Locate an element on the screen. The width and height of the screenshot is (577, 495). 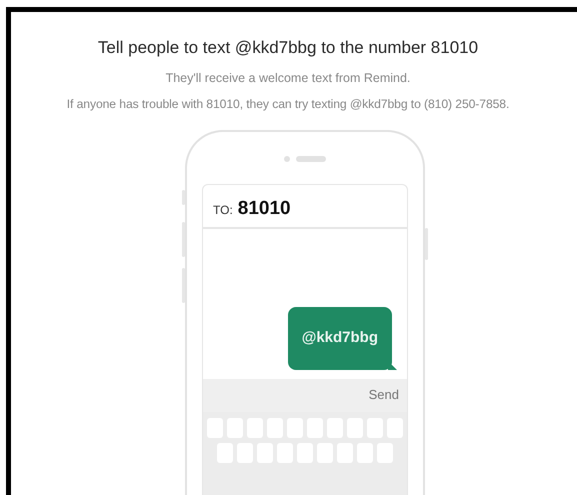
info-text: If anyone has trouble with 81010, they can try texting @kkd7bbg to (810) 250-7858. is located at coordinates (288, 105).